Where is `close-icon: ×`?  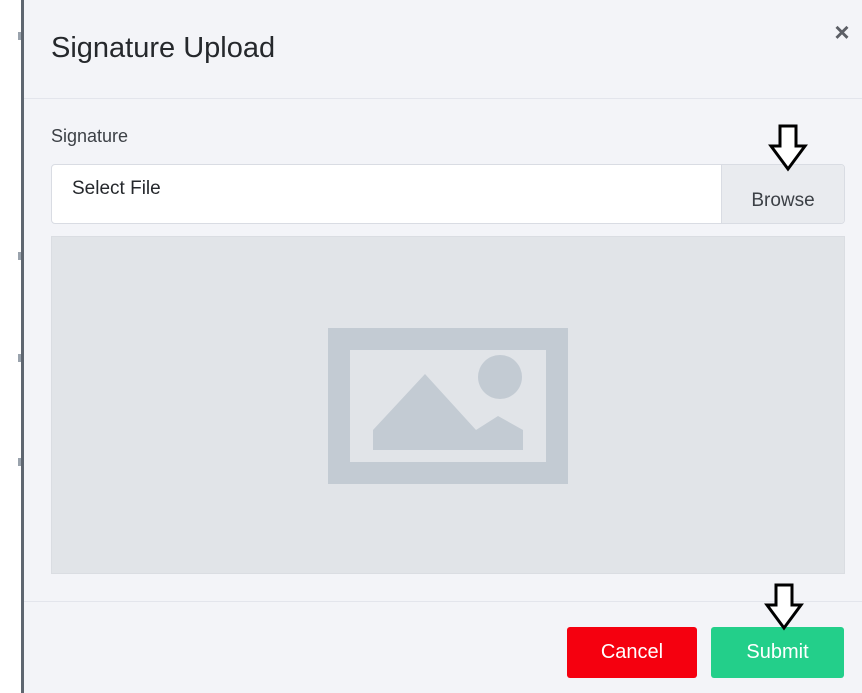 close-icon: × is located at coordinates (842, 32).